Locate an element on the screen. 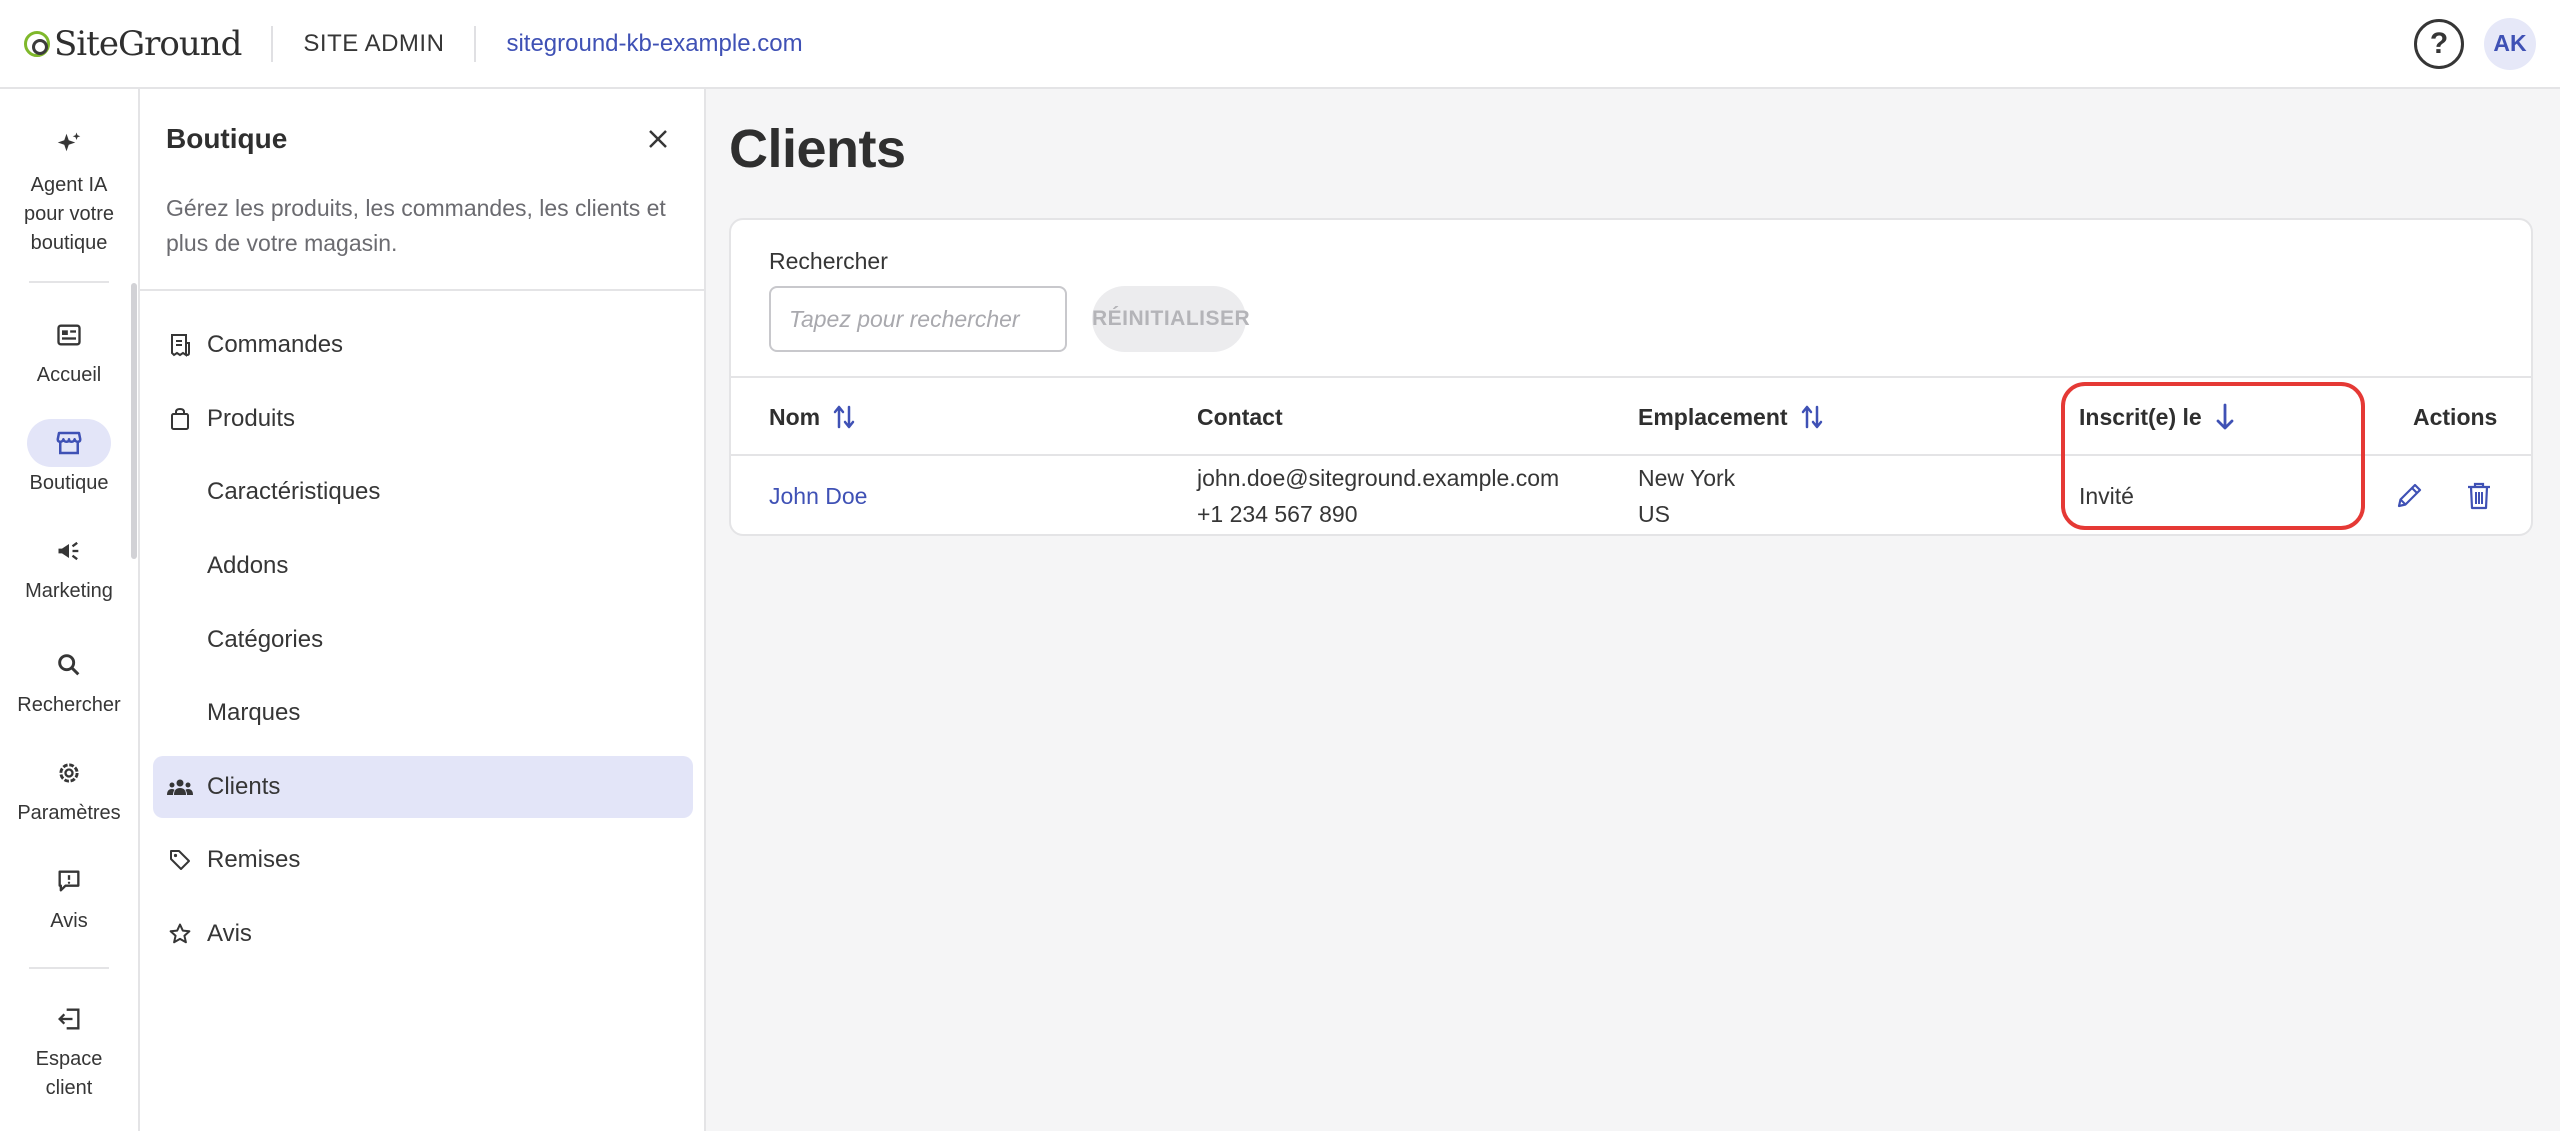  avatar: AK is located at coordinates (2510, 43).